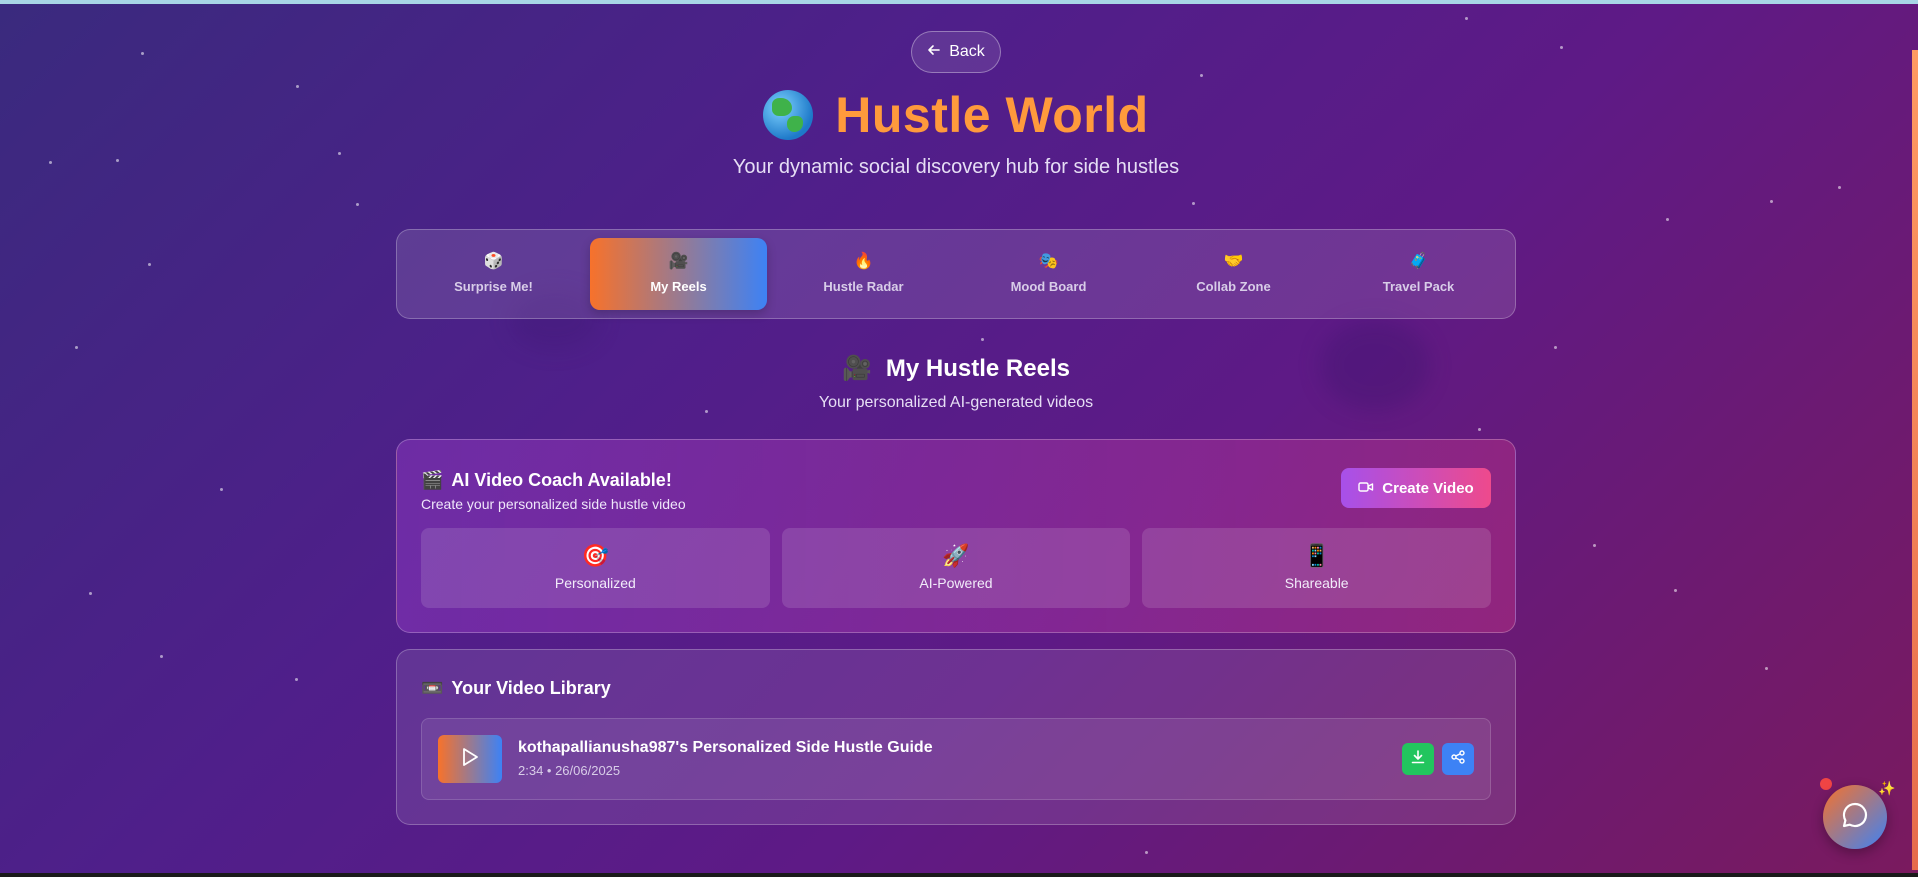 The height and width of the screenshot is (877, 1918). I want to click on tab-surprise-me: 🎲 Surprise Me!, so click(493, 274).